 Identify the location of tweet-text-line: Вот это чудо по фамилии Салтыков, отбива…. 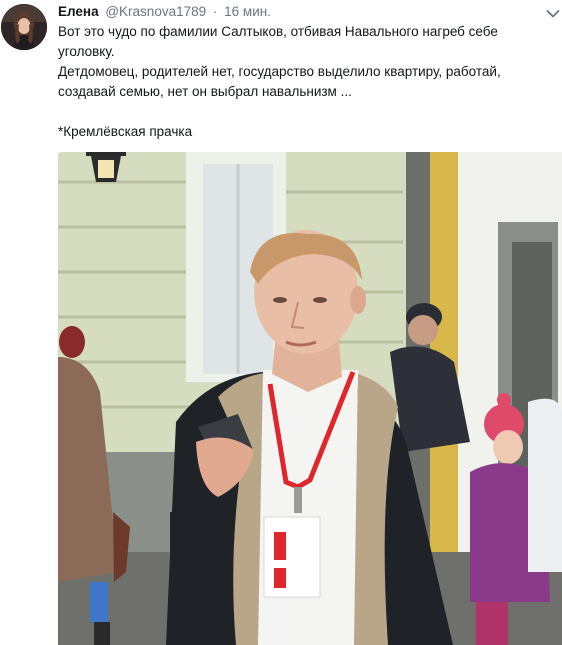
(278, 31).